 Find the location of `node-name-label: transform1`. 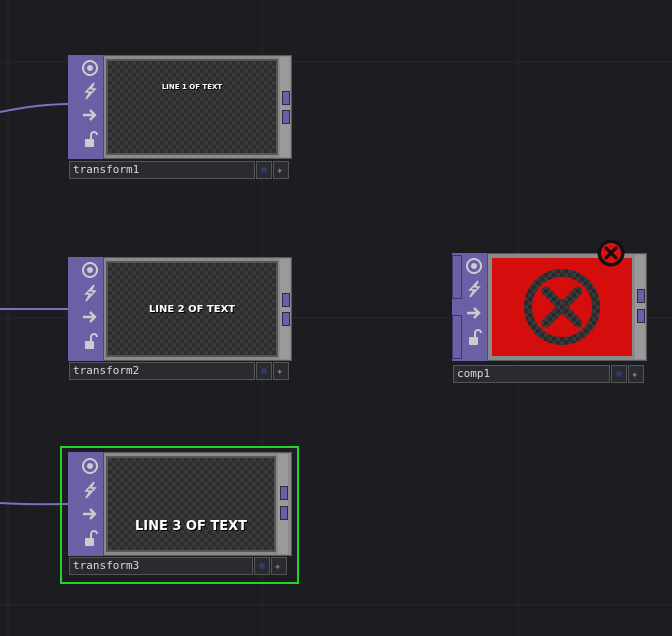

node-name-label: transform1 is located at coordinates (162, 170).